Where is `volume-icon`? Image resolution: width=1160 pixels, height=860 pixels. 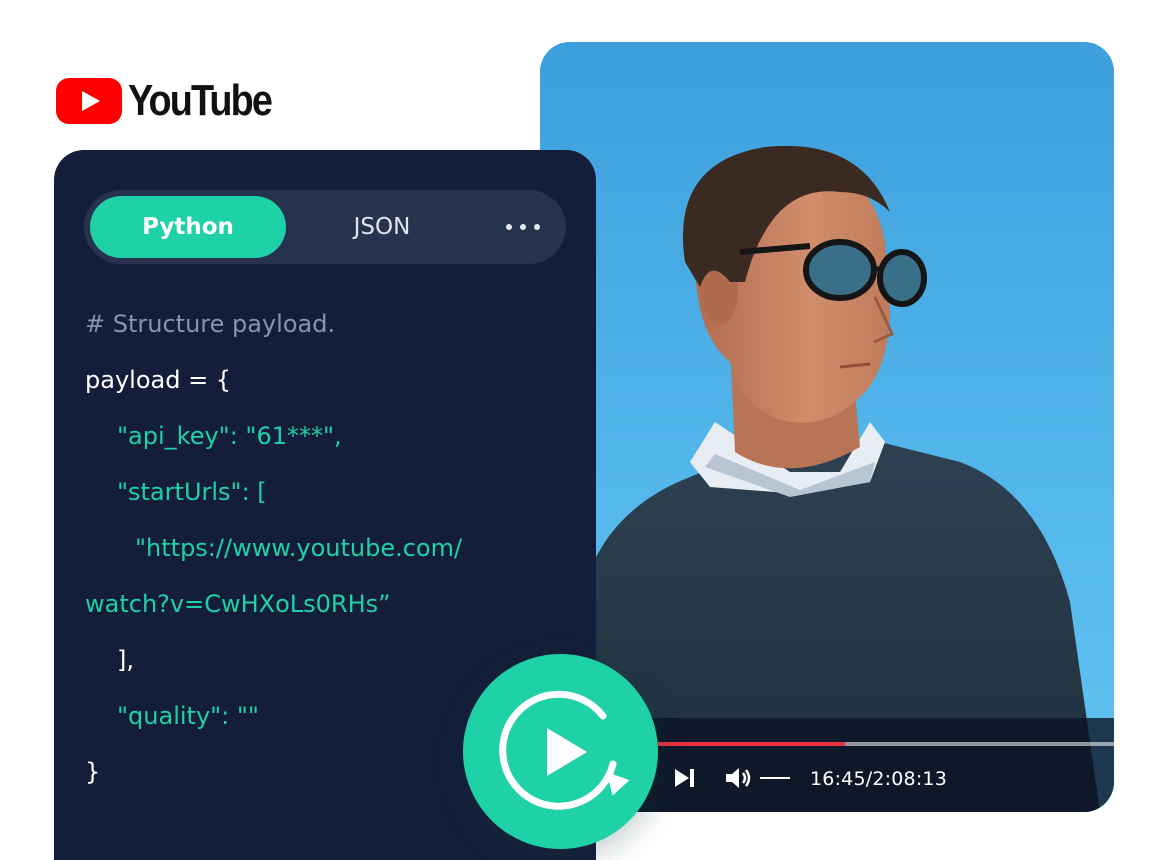 volume-icon is located at coordinates (738, 778).